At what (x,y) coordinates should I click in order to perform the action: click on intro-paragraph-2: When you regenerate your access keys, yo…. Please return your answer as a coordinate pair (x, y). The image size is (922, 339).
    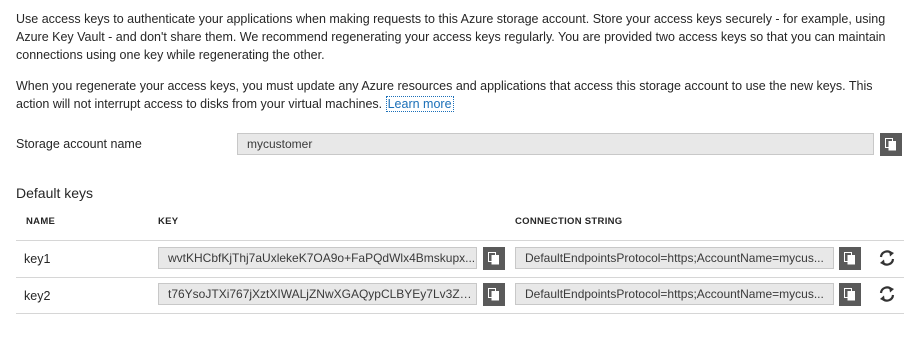
    Looking at the image, I should click on (461, 95).